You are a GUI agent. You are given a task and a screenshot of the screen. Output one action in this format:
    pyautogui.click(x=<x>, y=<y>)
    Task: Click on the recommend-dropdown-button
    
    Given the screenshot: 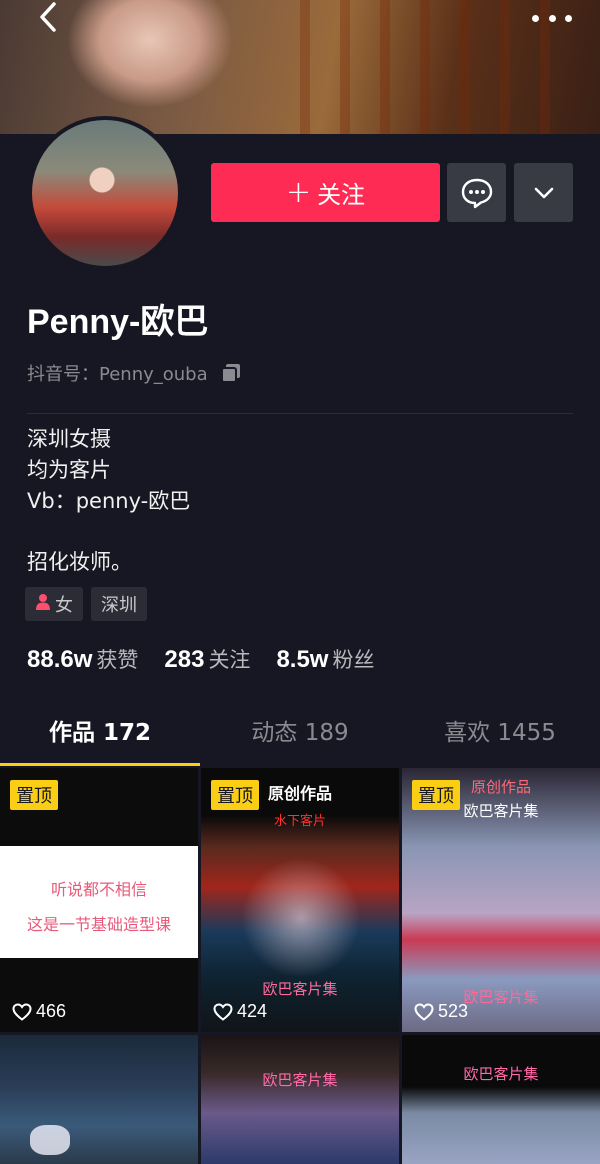 What is the action you would take?
    pyautogui.click(x=543, y=192)
    